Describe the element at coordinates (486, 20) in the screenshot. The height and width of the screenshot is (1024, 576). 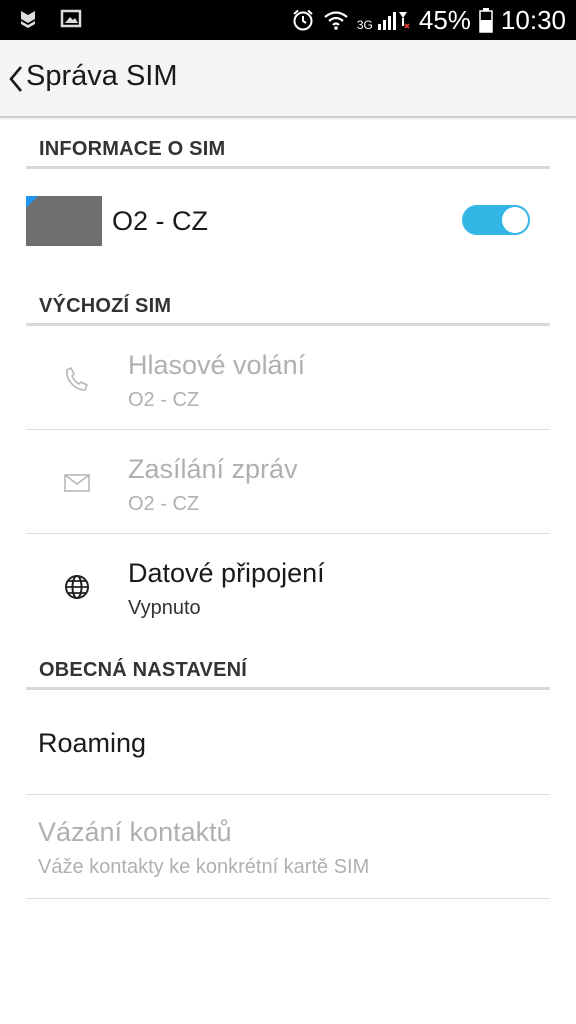
I see `battery-icon` at that location.